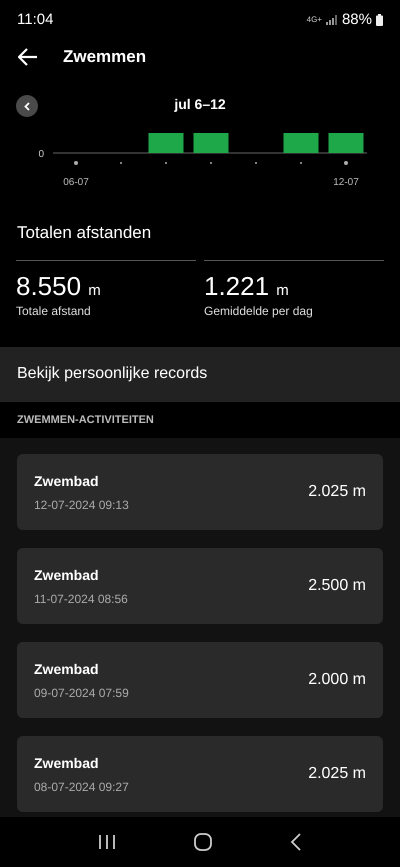 The height and width of the screenshot is (867, 400). Describe the element at coordinates (200, 104) in the screenshot. I see `chart-title: jul 6–12` at that location.